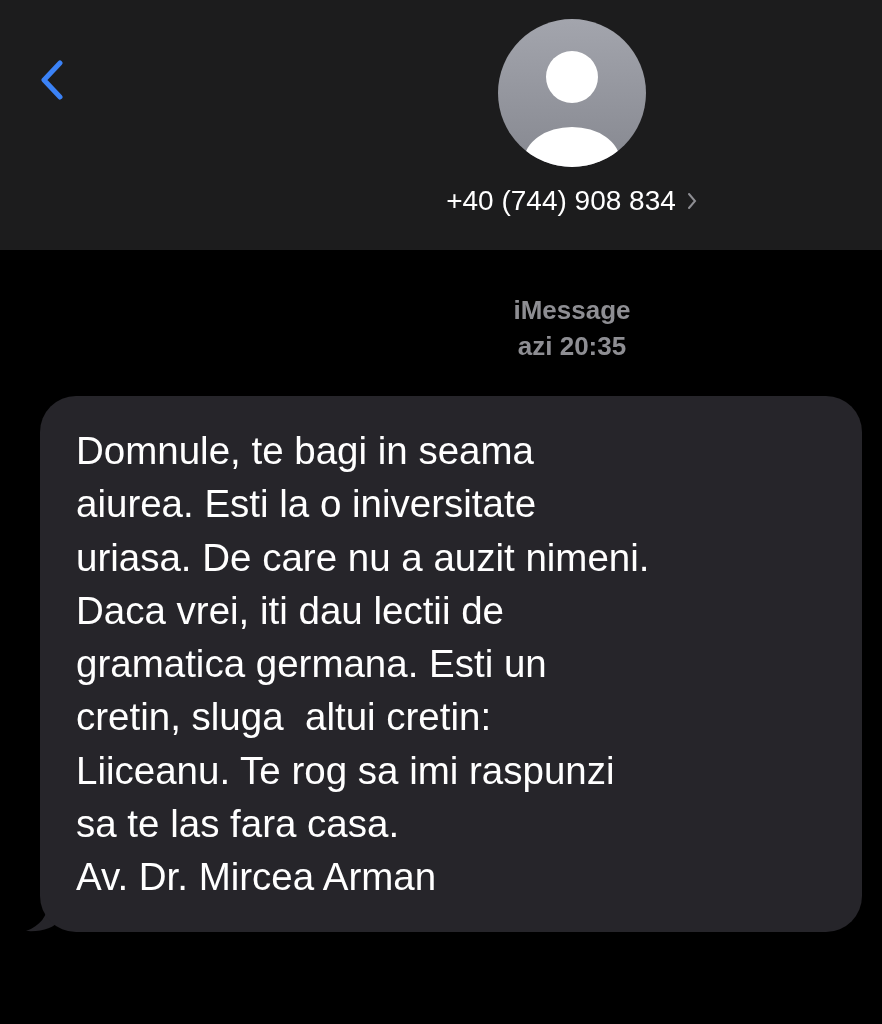  I want to click on contact-name: +40 (744) 908 834, so click(572, 201).